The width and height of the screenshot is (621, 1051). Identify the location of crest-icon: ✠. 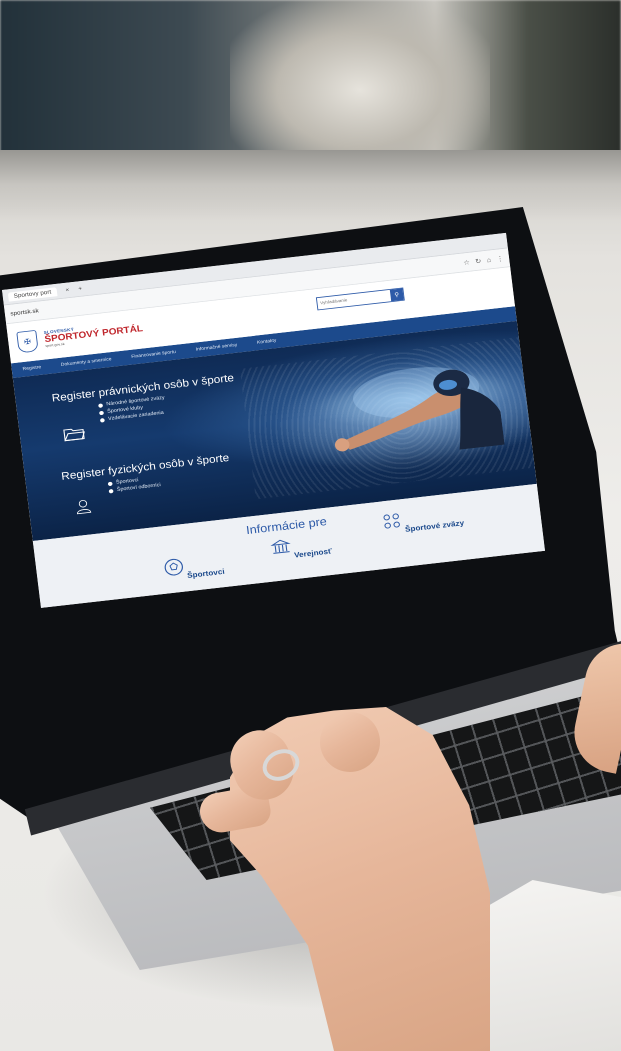
(27, 341).